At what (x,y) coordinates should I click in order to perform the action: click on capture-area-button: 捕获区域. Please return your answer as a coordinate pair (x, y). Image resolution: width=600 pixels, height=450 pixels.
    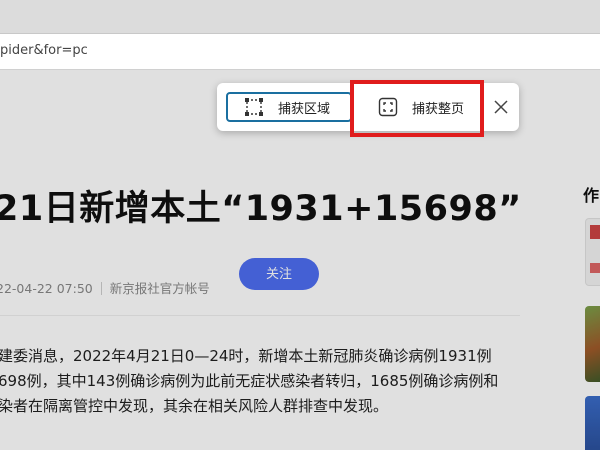
    Looking at the image, I should click on (289, 107).